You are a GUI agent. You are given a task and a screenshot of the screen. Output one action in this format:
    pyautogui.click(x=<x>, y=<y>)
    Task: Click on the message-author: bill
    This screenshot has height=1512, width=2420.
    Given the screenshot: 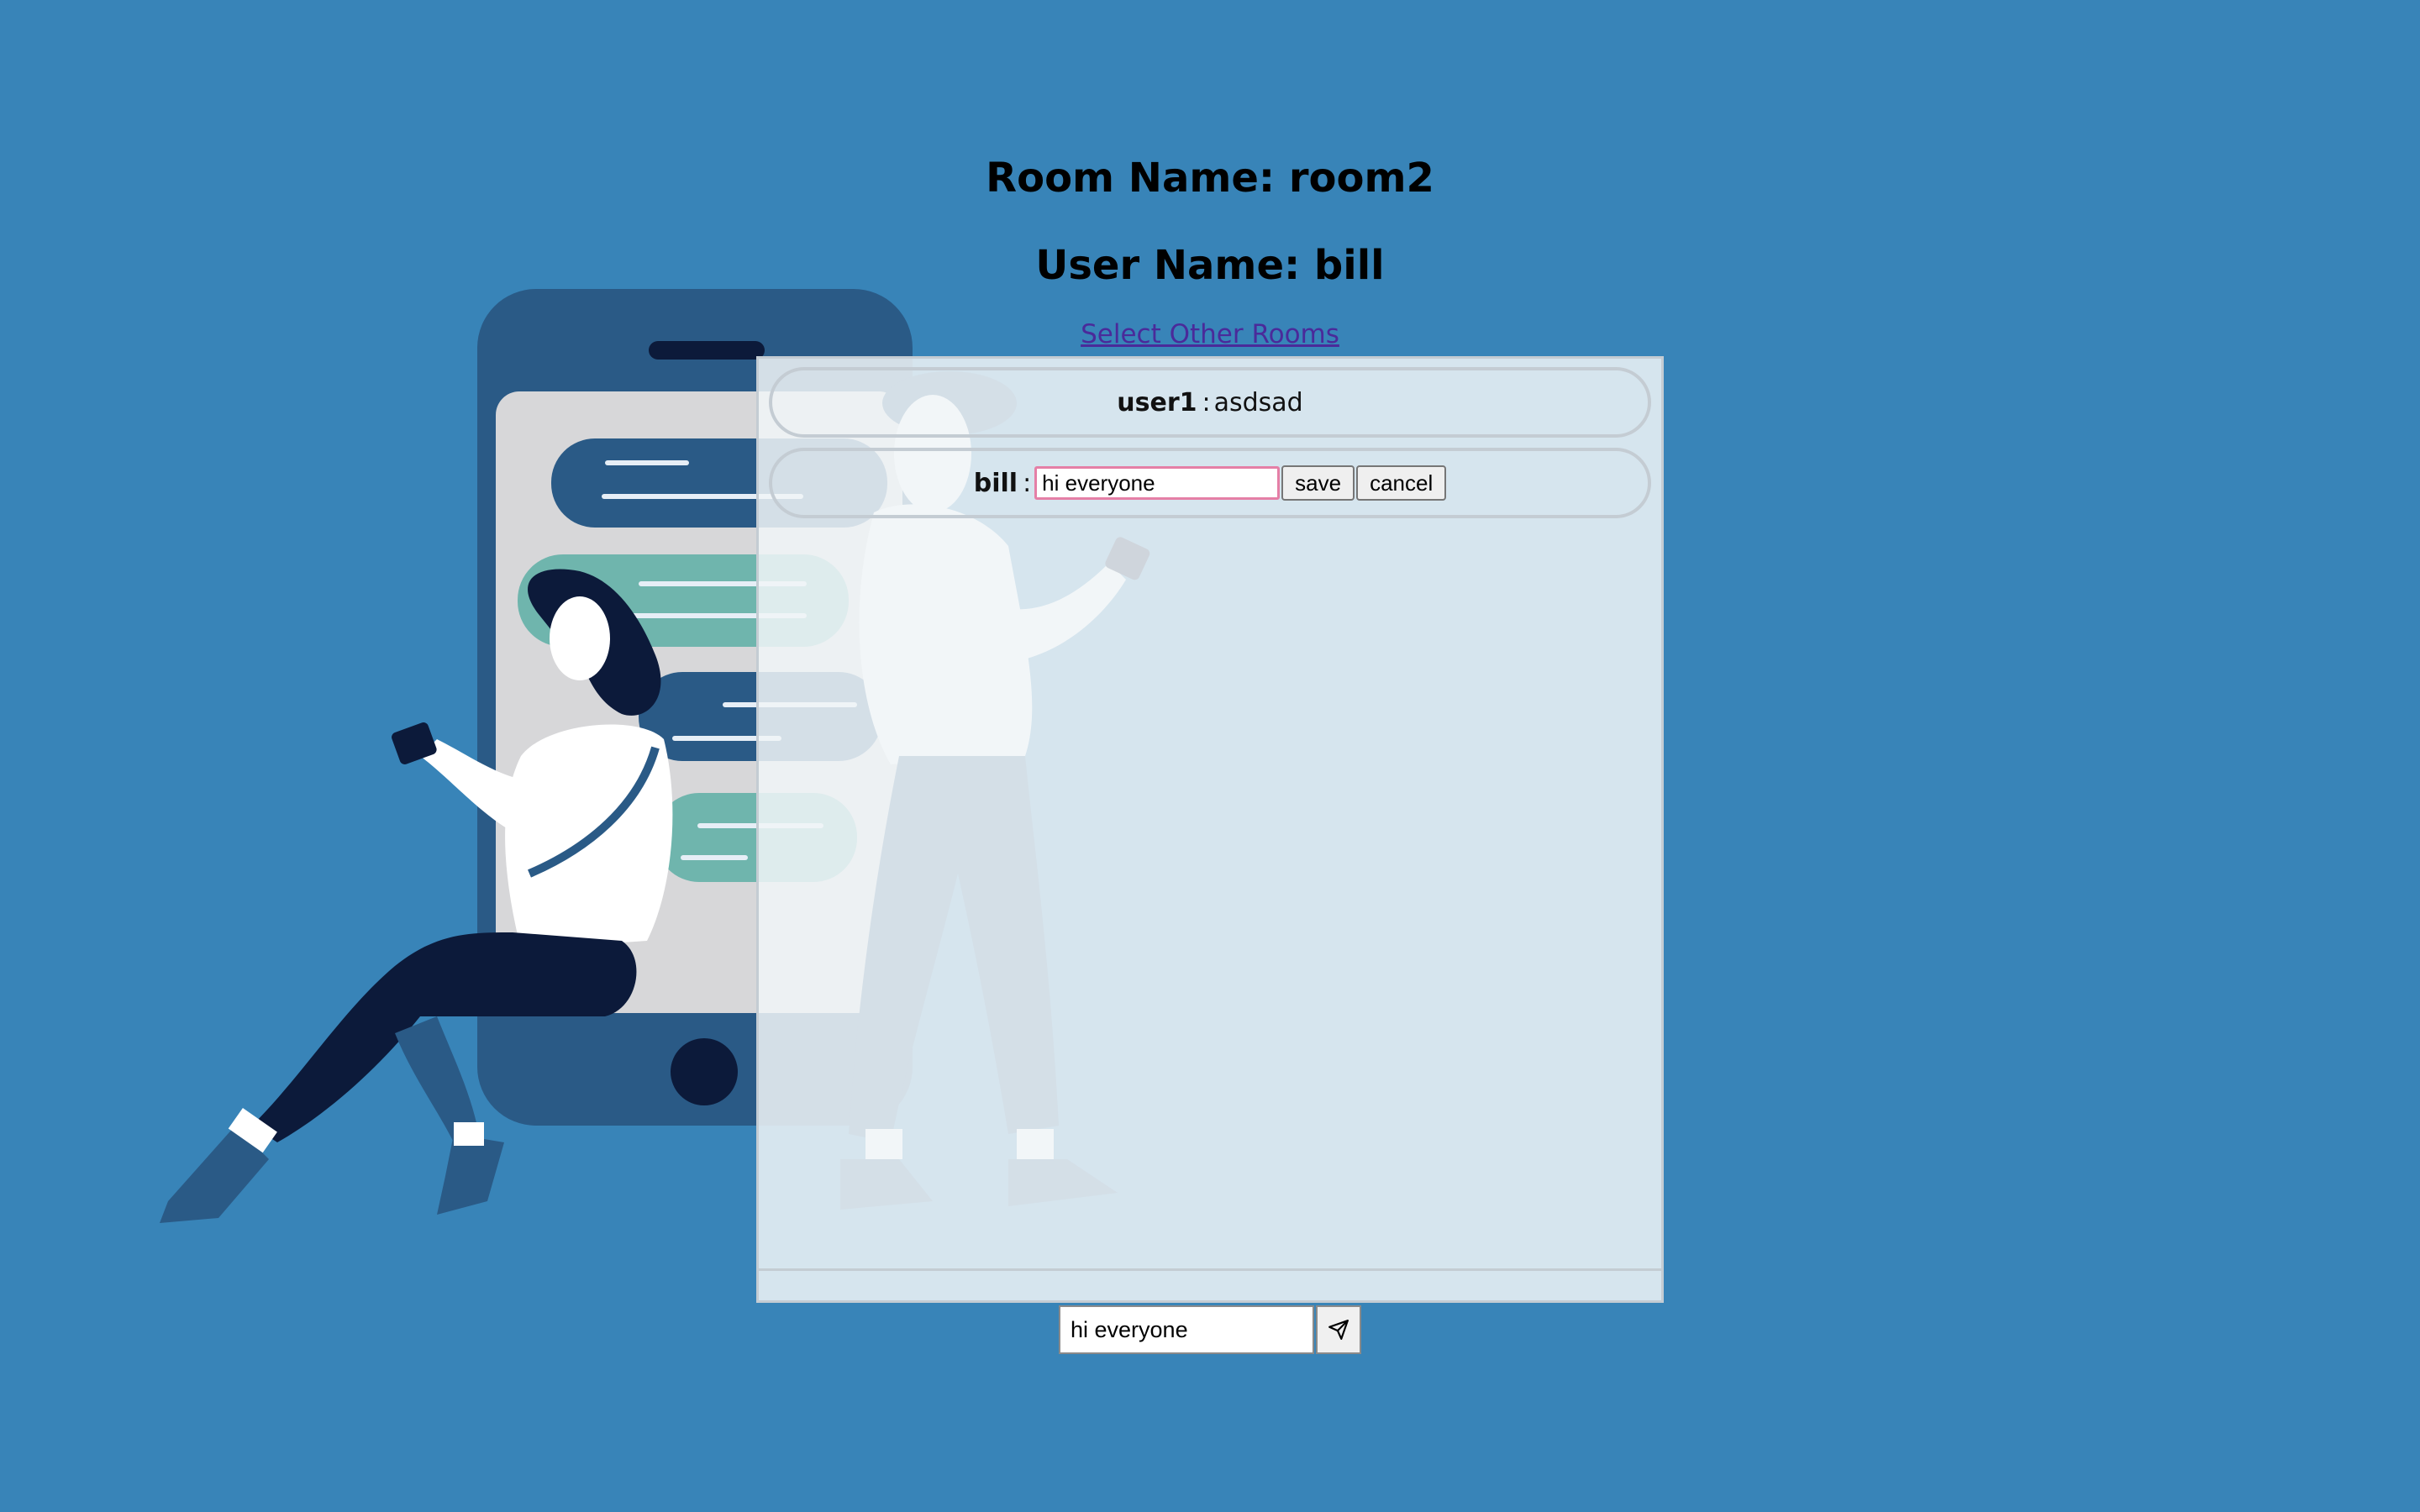 What is the action you would take?
    pyautogui.click(x=995, y=483)
    